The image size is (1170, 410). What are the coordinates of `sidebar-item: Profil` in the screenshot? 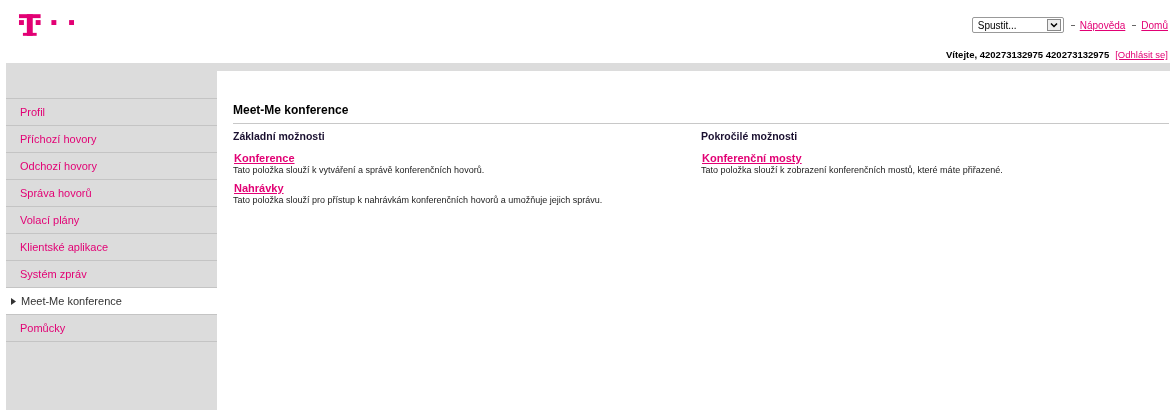 It's located at (111, 112).